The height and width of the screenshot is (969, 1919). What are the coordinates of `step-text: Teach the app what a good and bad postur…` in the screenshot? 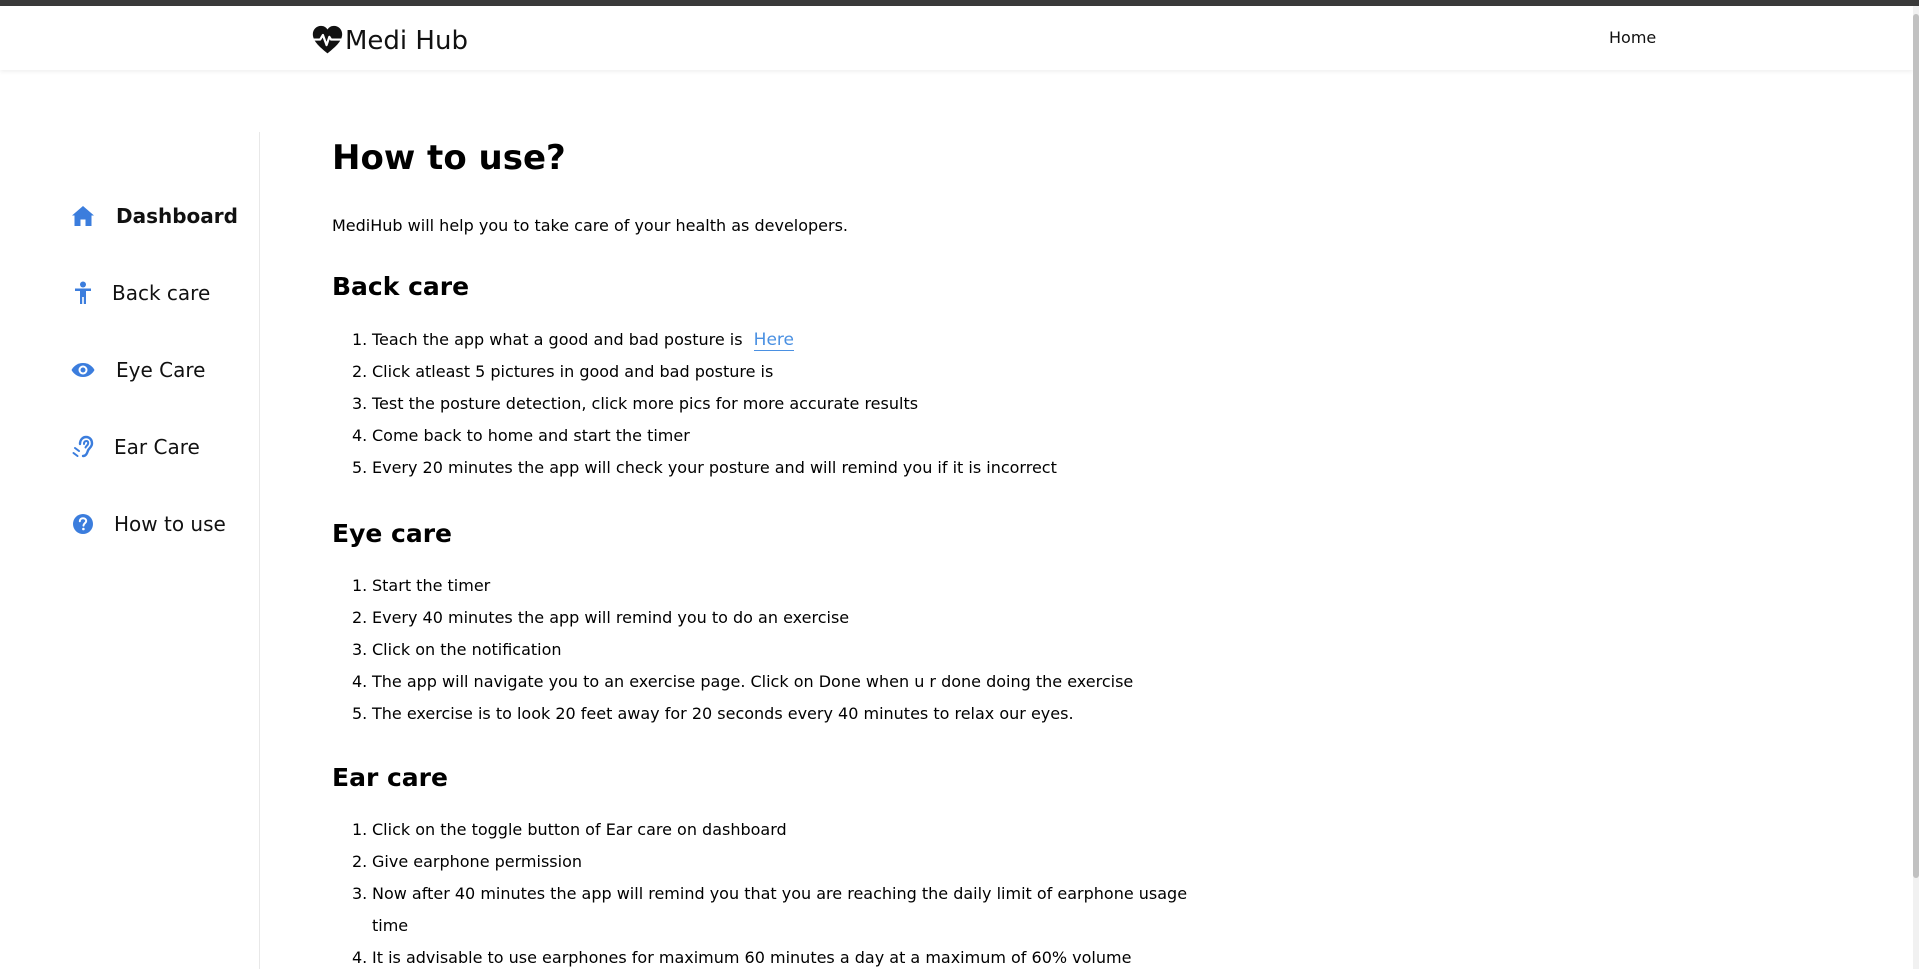 It's located at (557, 339).